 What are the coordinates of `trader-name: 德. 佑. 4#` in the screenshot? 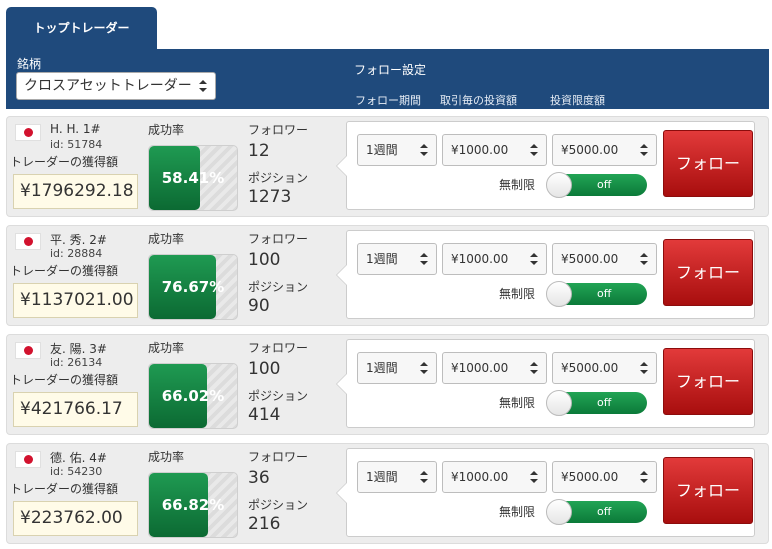 It's located at (78, 457).